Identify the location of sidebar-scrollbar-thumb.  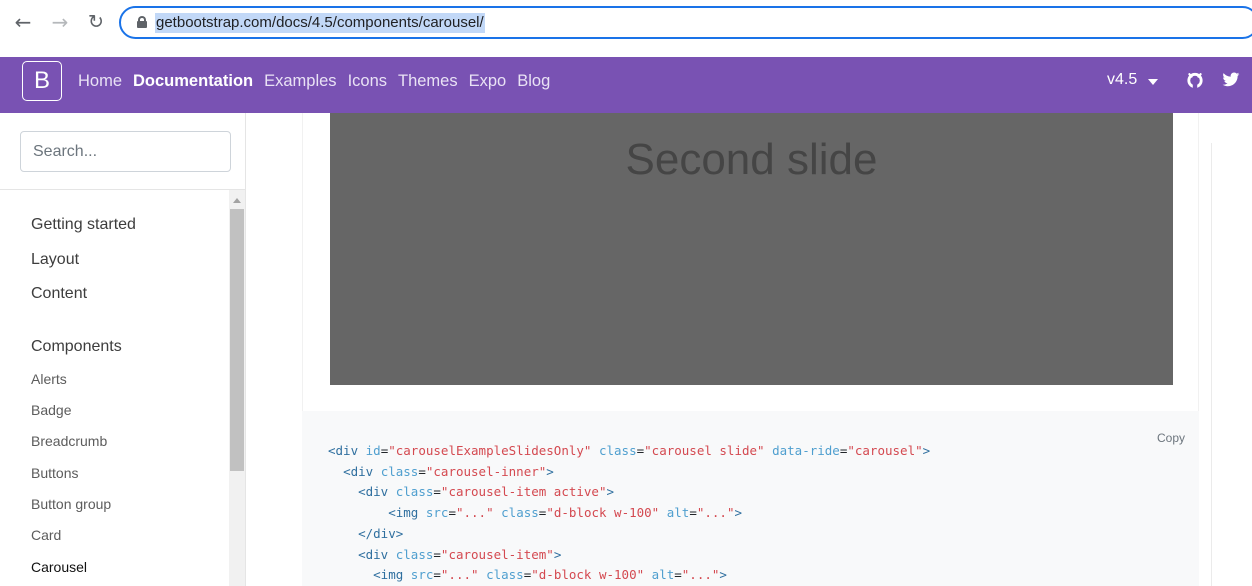
(237, 340).